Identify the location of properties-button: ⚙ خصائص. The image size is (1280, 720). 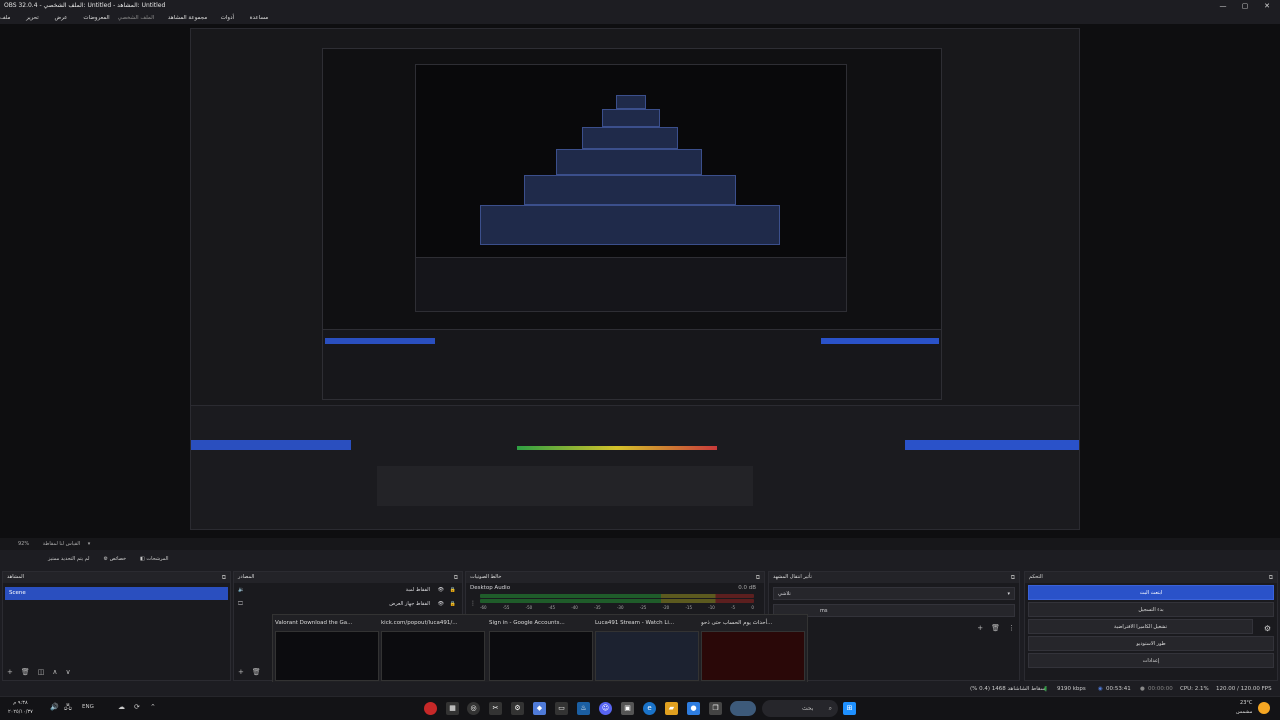
(114, 559).